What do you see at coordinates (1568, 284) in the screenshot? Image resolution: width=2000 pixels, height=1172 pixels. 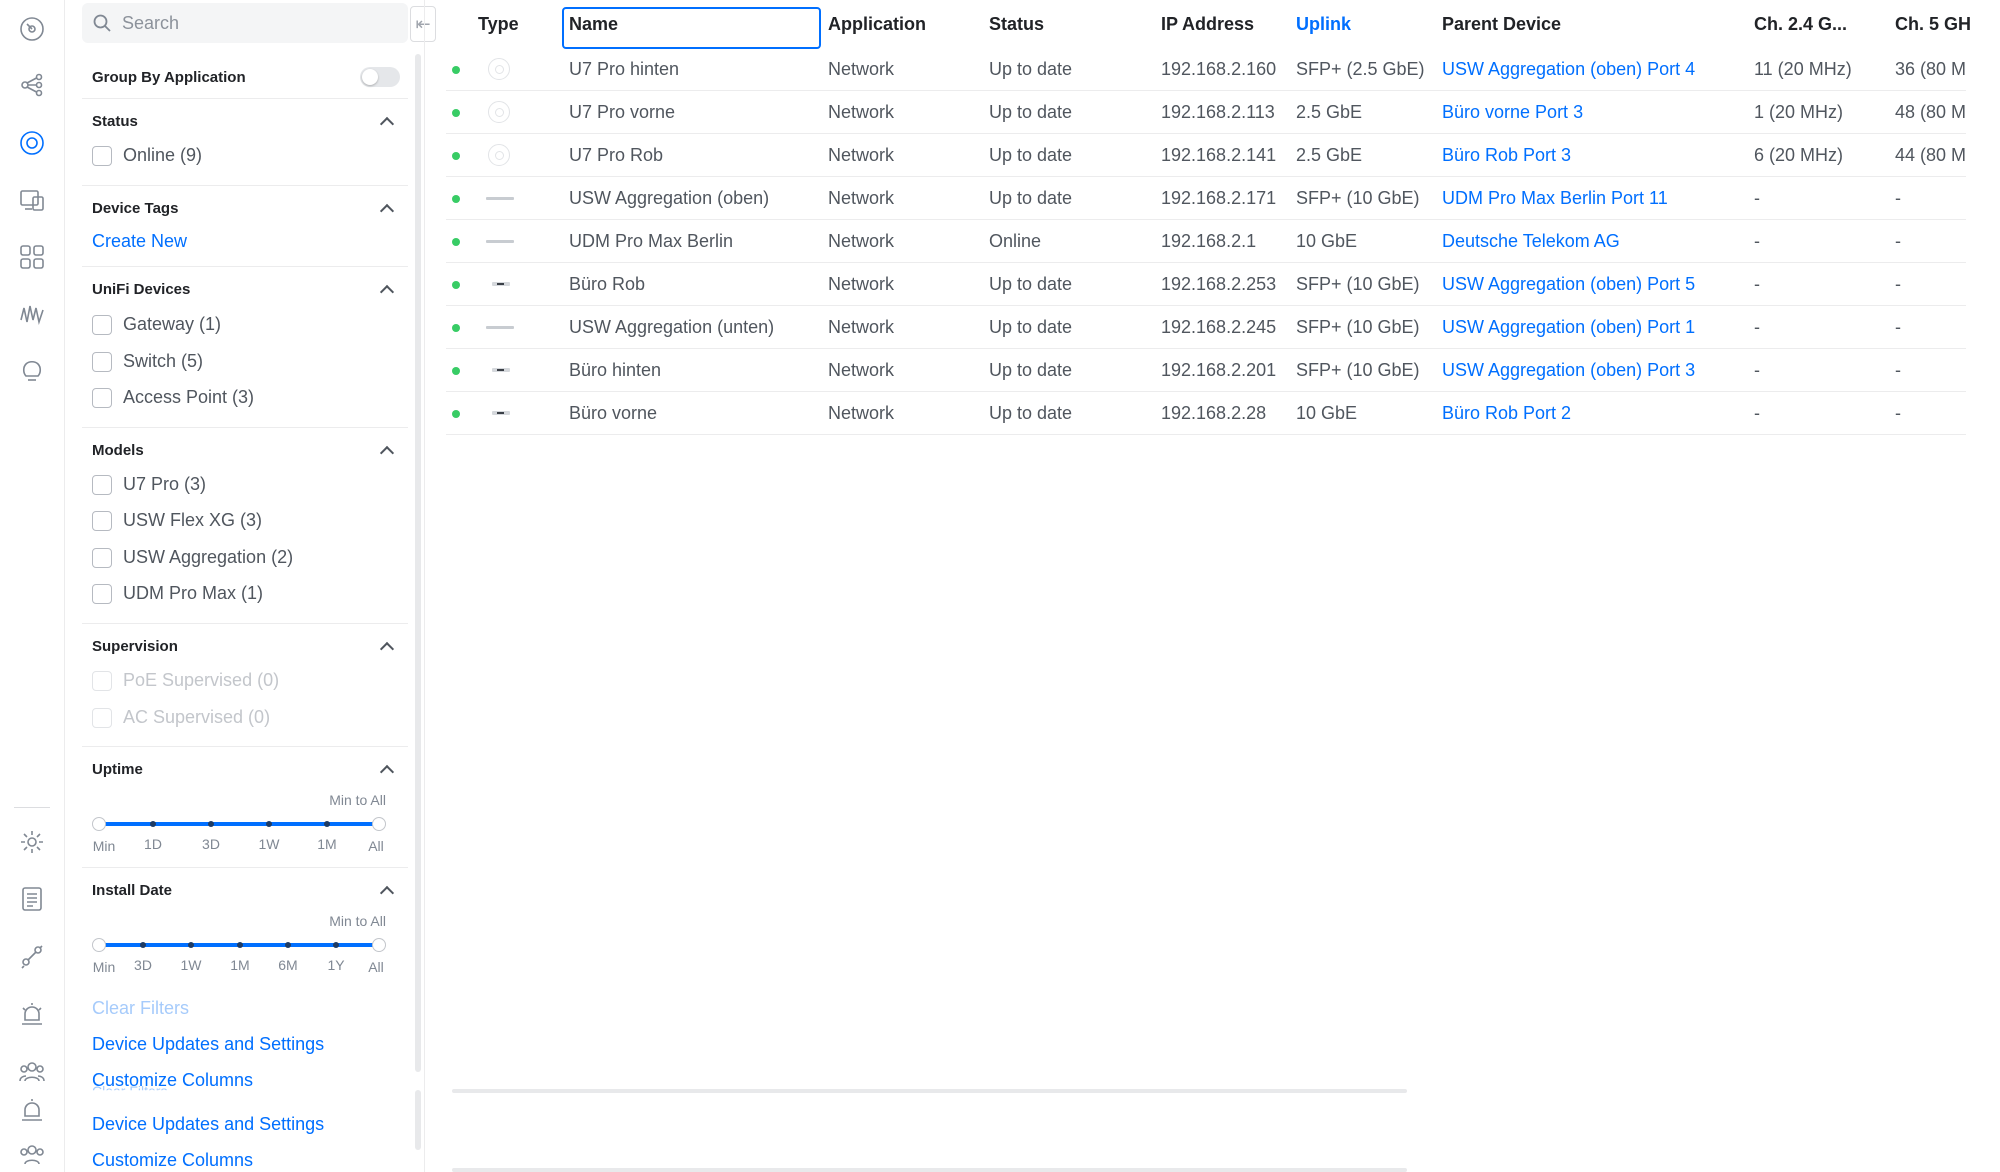 I see `cell-parent-device: USW Aggregation (oben) Port 5` at bounding box center [1568, 284].